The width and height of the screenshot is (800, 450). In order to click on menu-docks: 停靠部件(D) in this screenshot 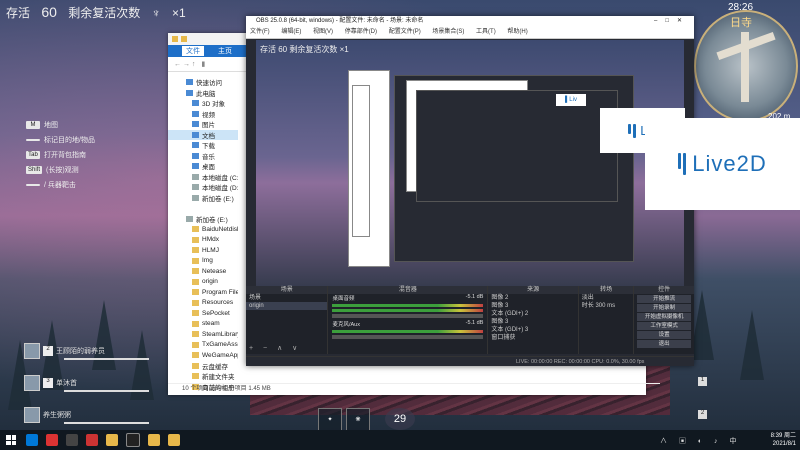, I will do `click(361, 32)`.